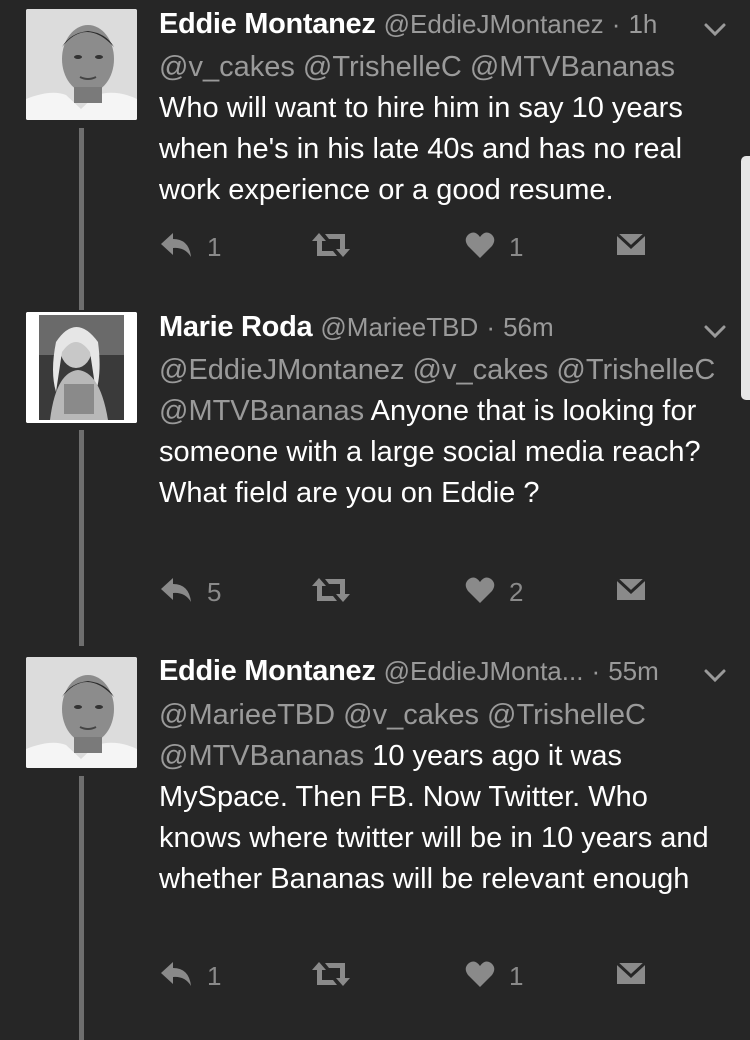 Image resolution: width=750 pixels, height=1040 pixels. I want to click on like-button: 2, so click(494, 592).